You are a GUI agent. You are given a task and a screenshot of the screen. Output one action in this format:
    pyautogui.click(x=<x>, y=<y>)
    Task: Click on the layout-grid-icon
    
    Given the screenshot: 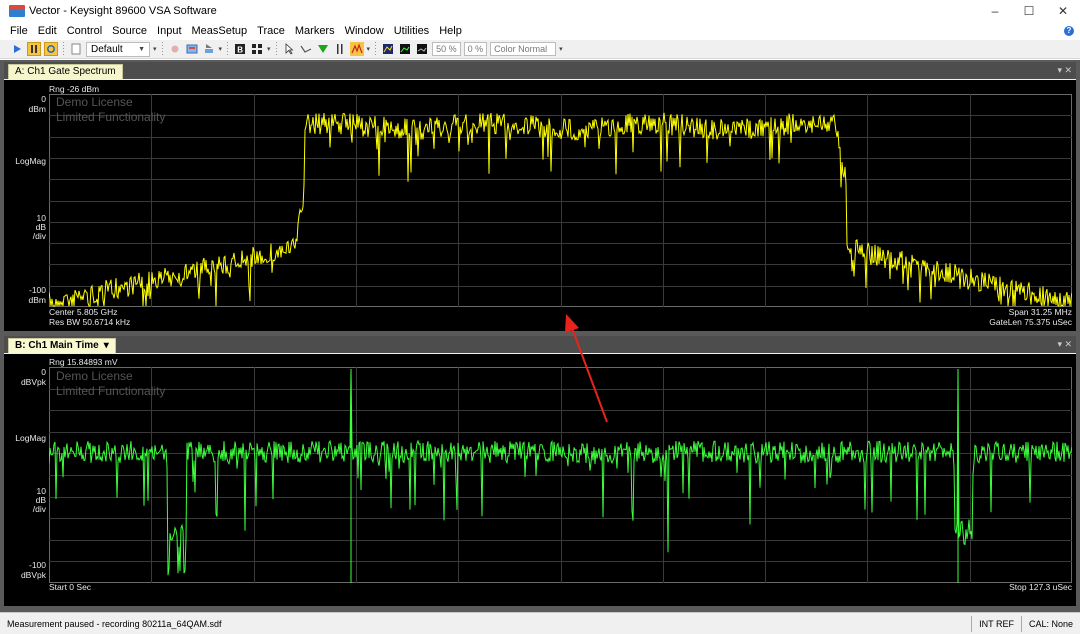 What is the action you would take?
    pyautogui.click(x=257, y=49)
    